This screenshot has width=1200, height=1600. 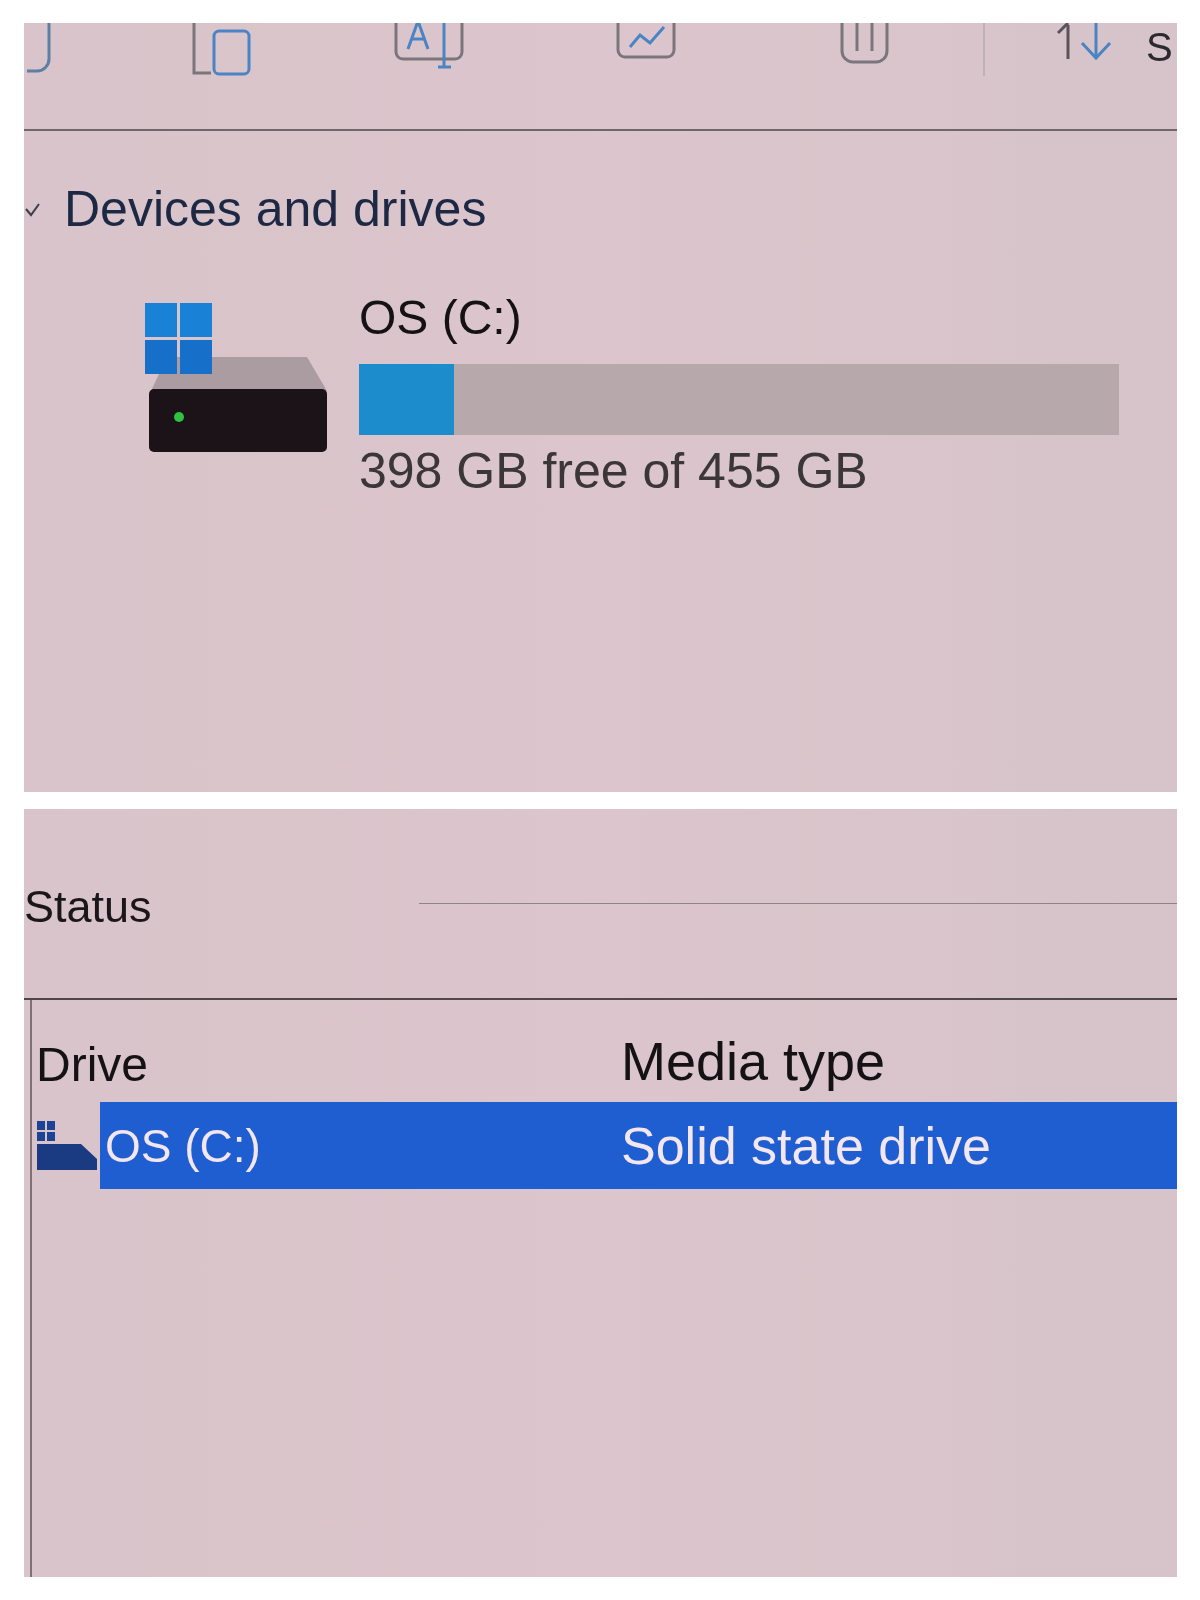 I want to click on trash-icon, so click(x=864, y=44).